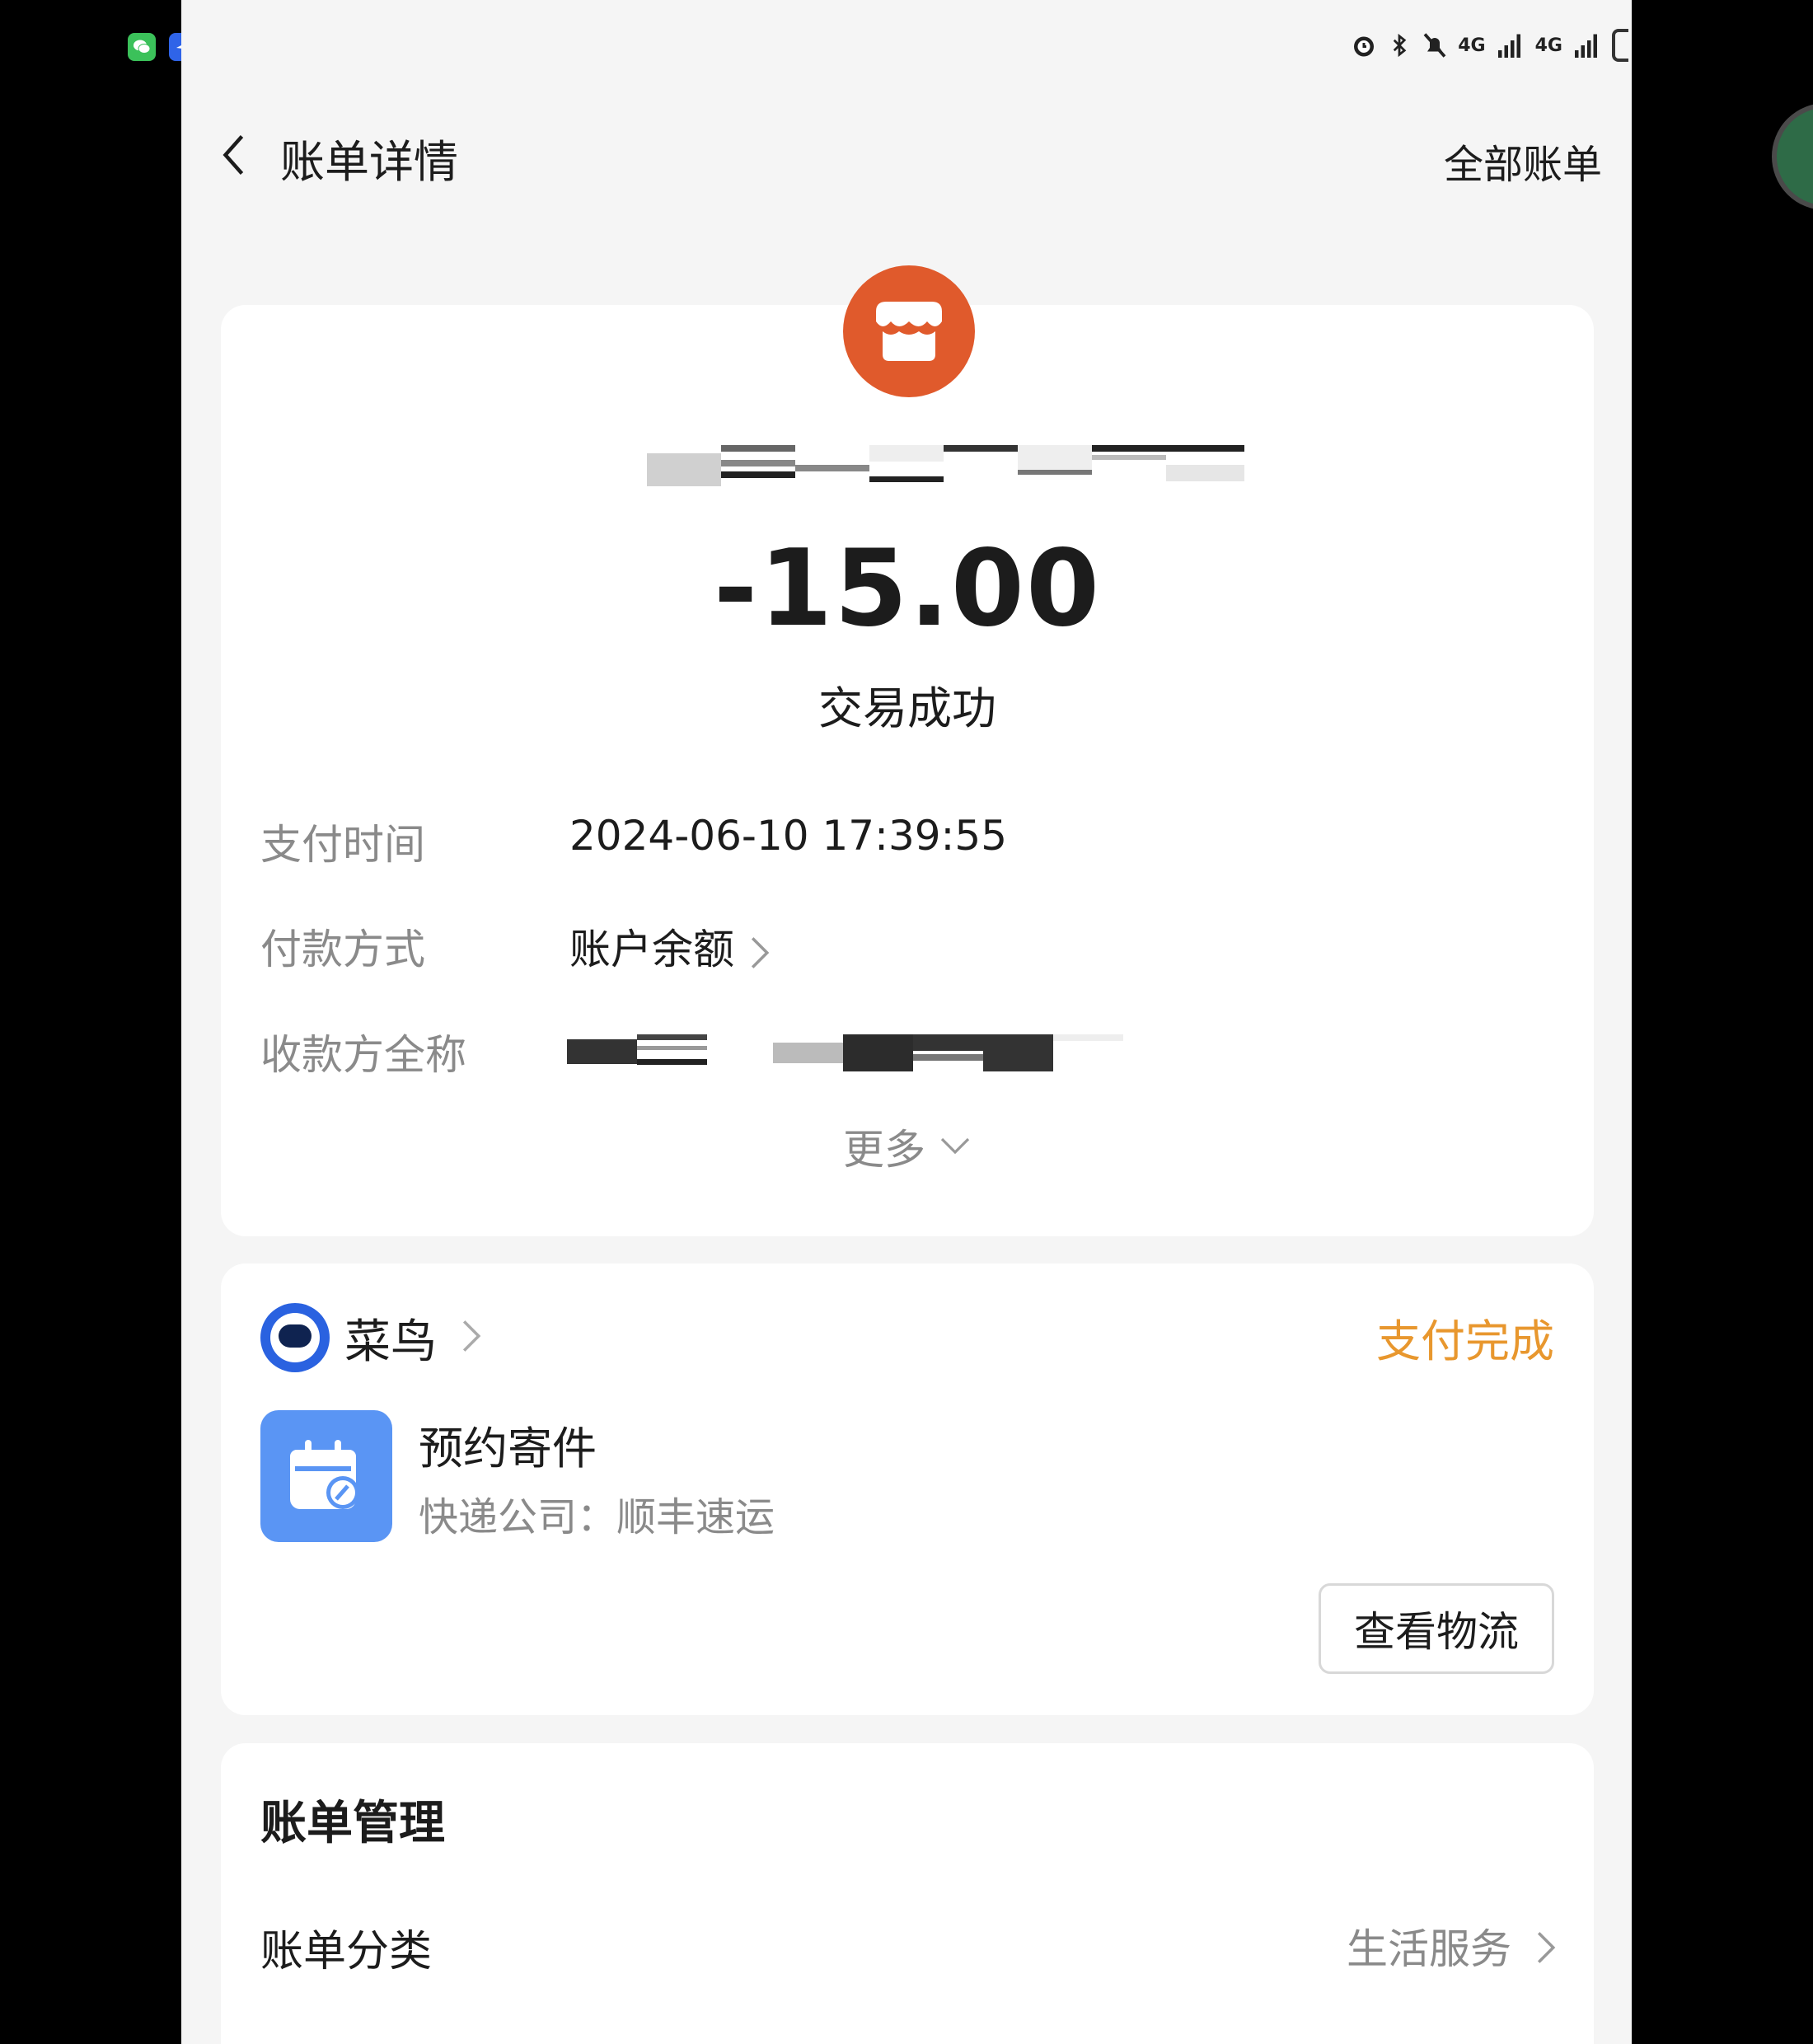  Describe the element at coordinates (342, 949) in the screenshot. I see `payment-method-label: 付款方式` at that location.